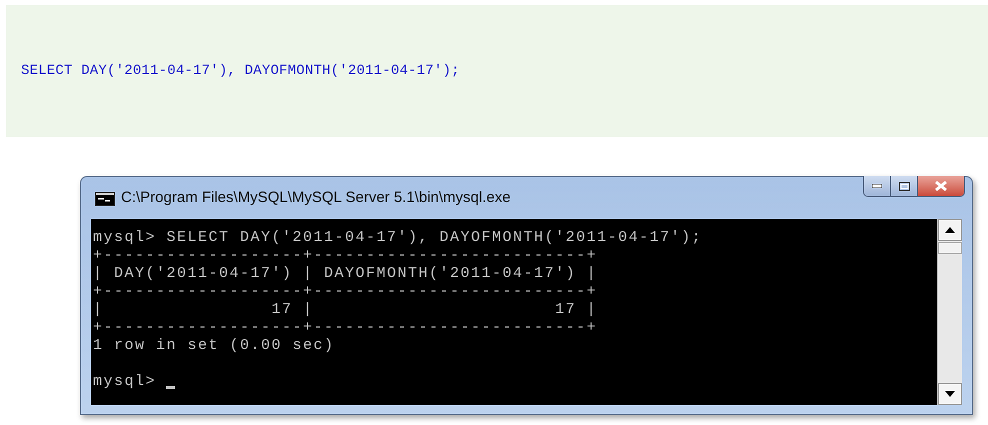 The width and height of the screenshot is (988, 425). What do you see at coordinates (345, 274) in the screenshot?
I see `console-line: | DAY('2011-04-17') | DAYOFMONTH('2011-04-17') |` at bounding box center [345, 274].